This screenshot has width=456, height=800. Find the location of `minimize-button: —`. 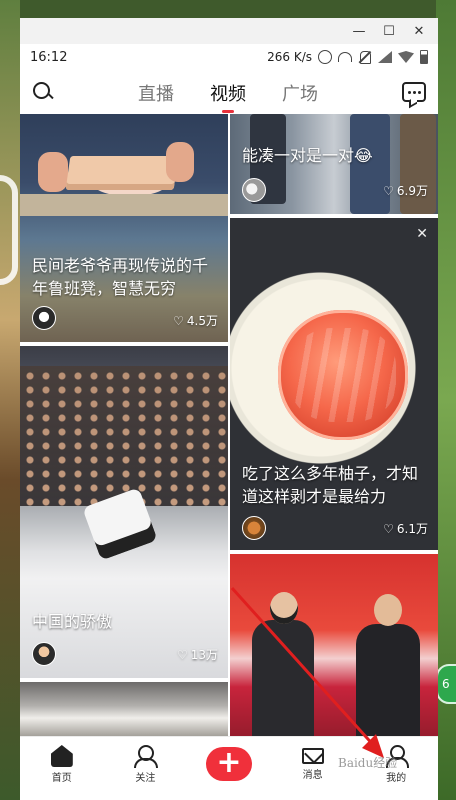

minimize-button: — is located at coordinates (359, 31).